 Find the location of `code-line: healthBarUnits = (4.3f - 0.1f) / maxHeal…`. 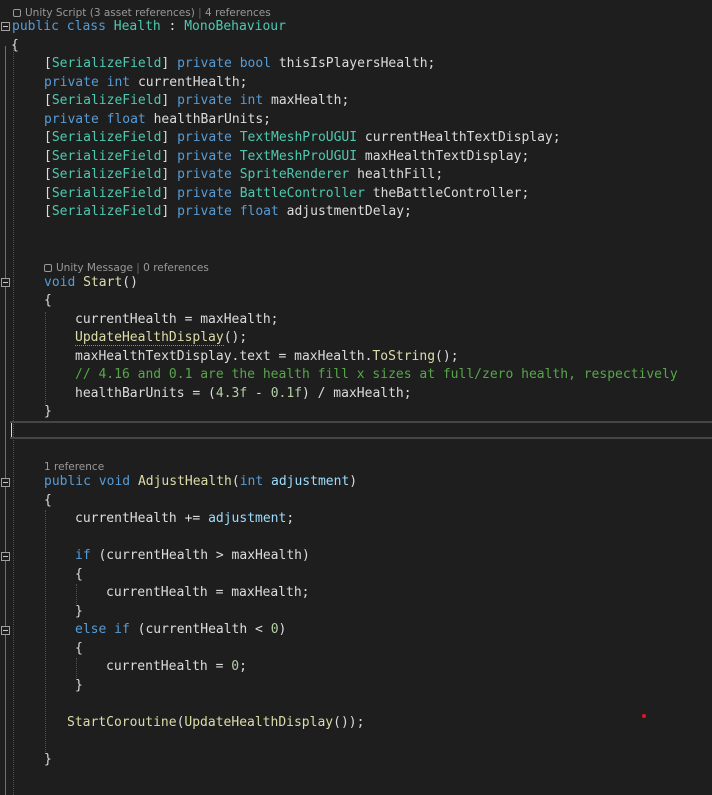

code-line: healthBarUnits = (4.3f - 0.1f) / maxHeal… is located at coordinates (243, 393).